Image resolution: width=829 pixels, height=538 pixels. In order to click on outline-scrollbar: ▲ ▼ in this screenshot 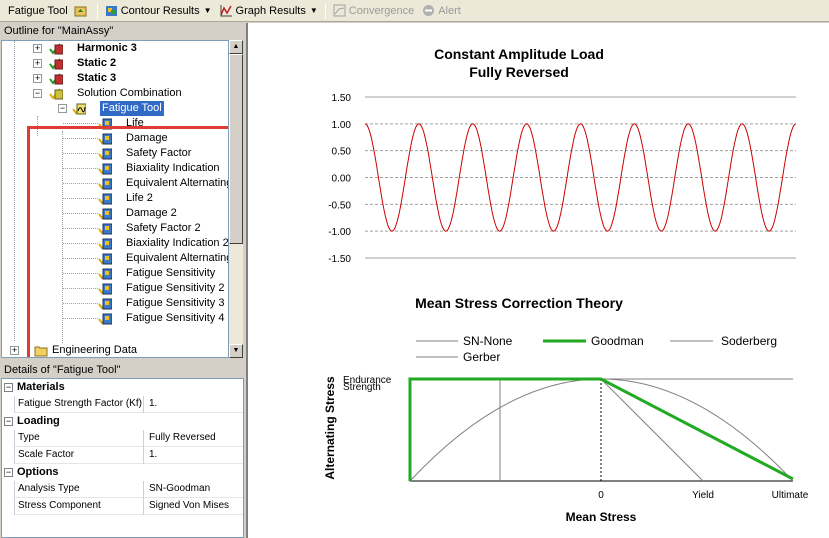, I will do `click(236, 199)`.